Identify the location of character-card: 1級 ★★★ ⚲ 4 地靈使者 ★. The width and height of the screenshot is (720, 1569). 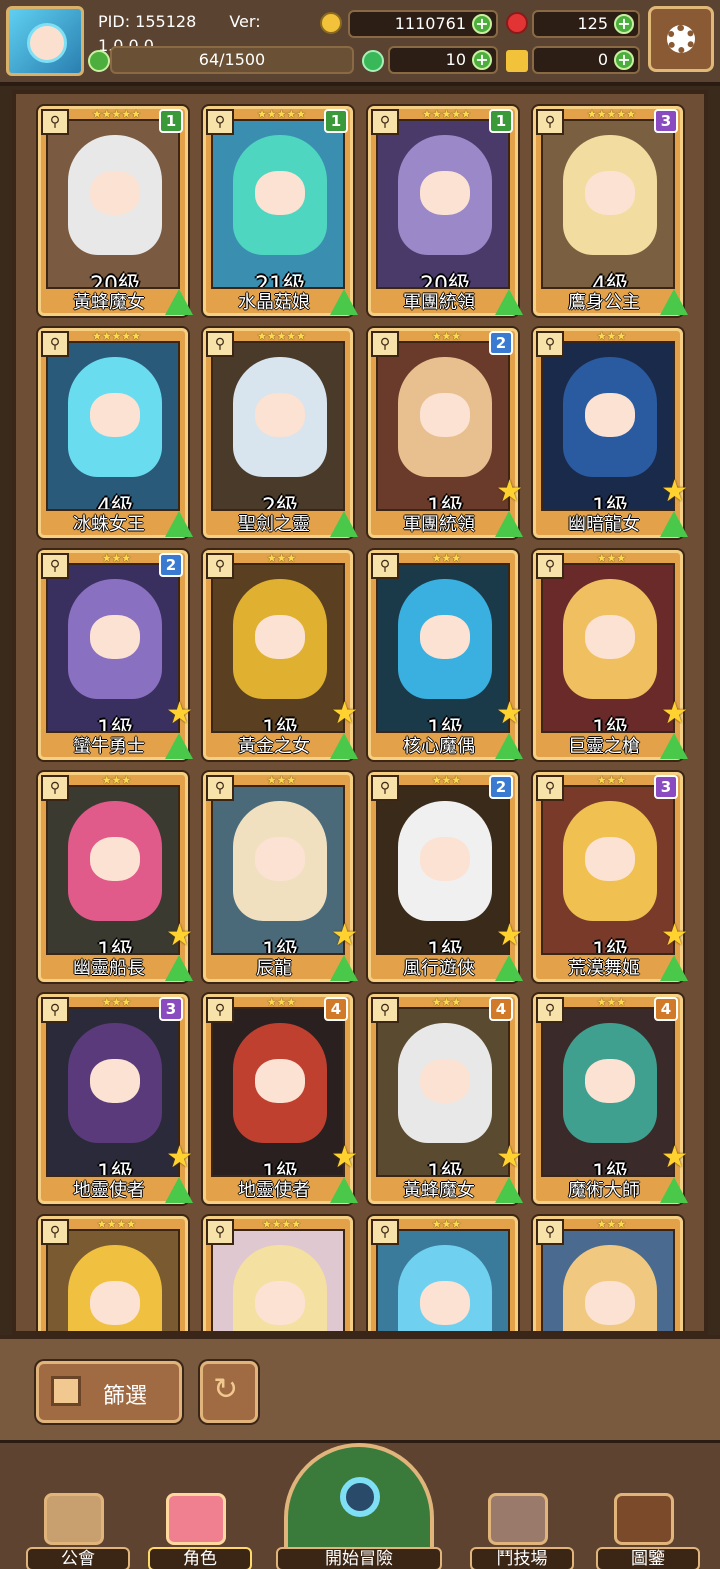
(280, 1099).